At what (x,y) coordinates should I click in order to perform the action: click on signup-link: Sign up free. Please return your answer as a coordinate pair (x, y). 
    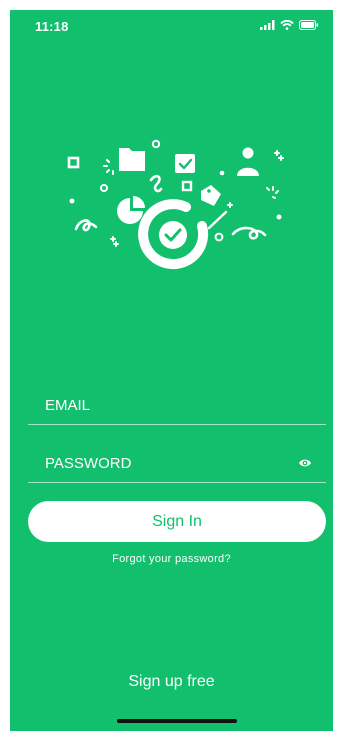
    Looking at the image, I should click on (171, 682).